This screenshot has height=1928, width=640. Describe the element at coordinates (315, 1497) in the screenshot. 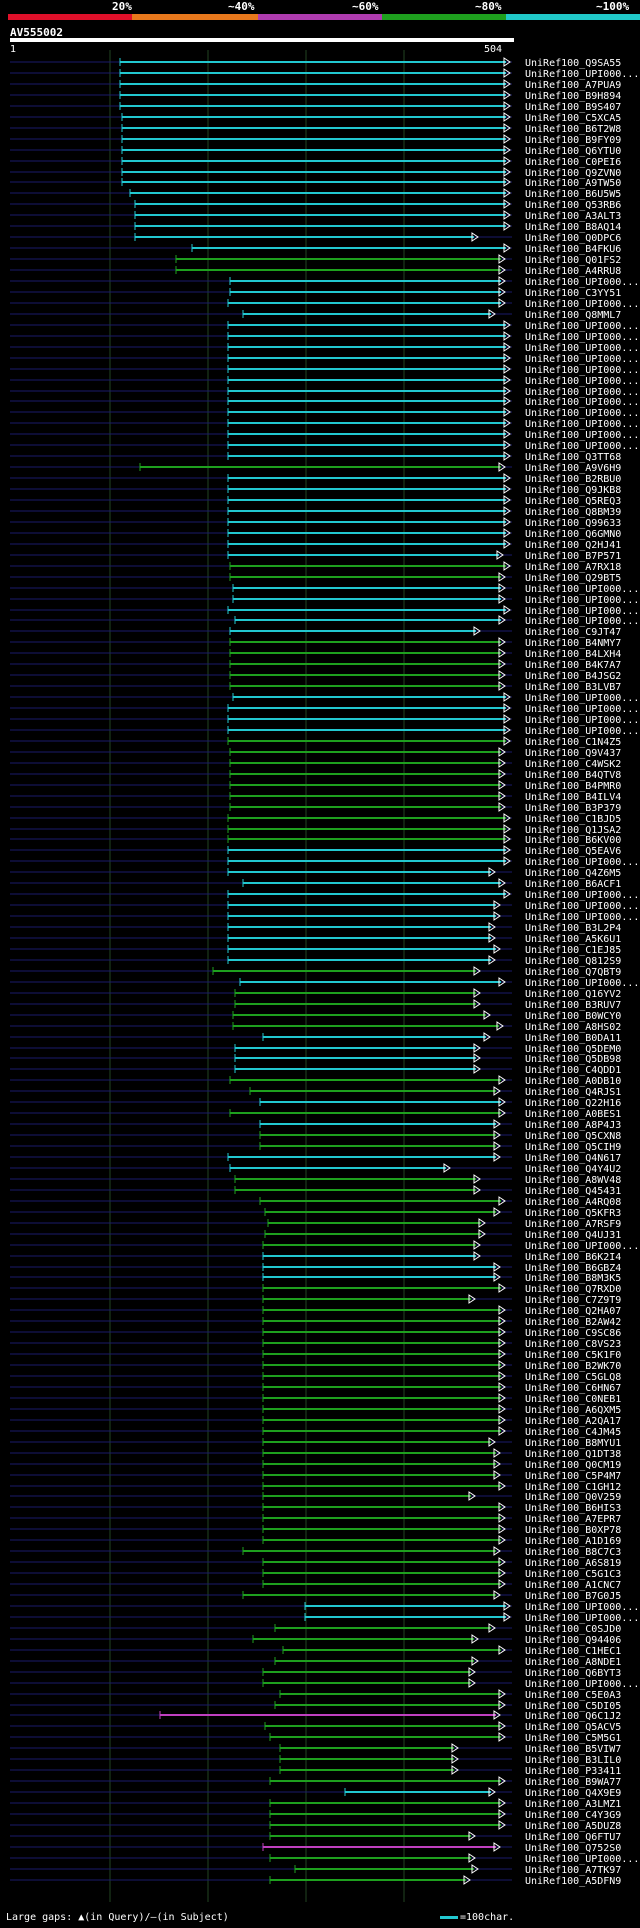

I see `hit-row: UniRef100_Q0V259` at that location.